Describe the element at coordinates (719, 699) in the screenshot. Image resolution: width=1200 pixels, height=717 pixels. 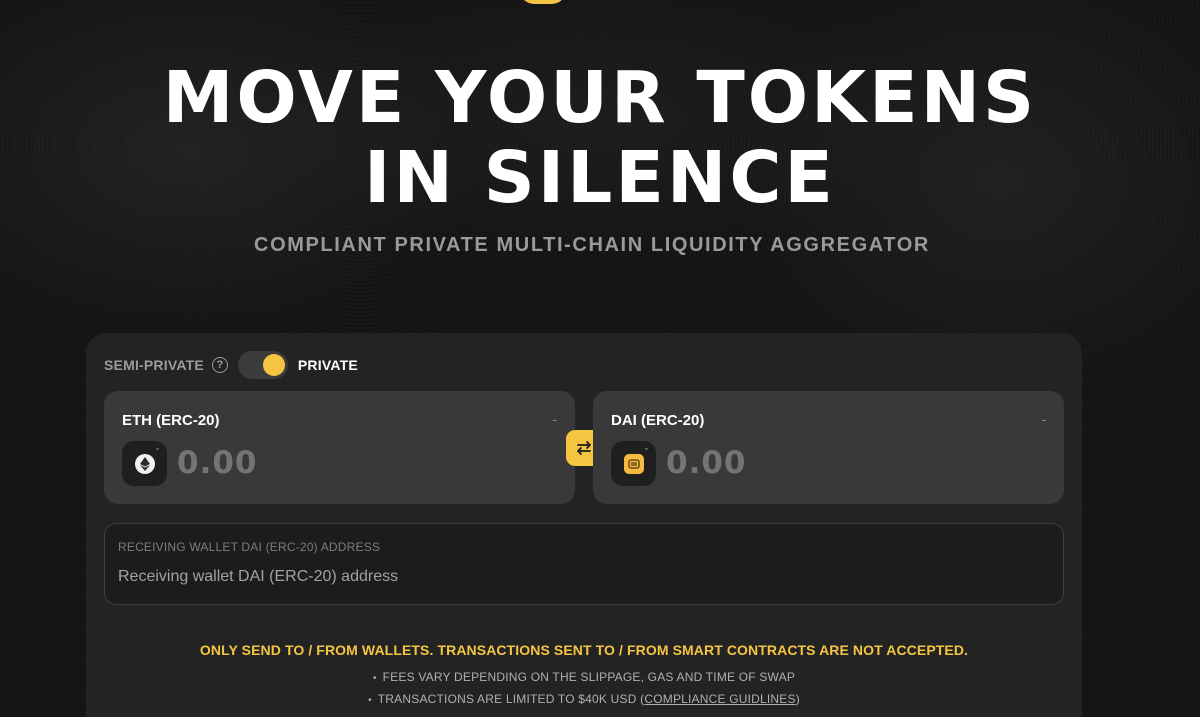
I see `compliance-guidelines-link: COMPLIANCE GUIDLINES` at that location.